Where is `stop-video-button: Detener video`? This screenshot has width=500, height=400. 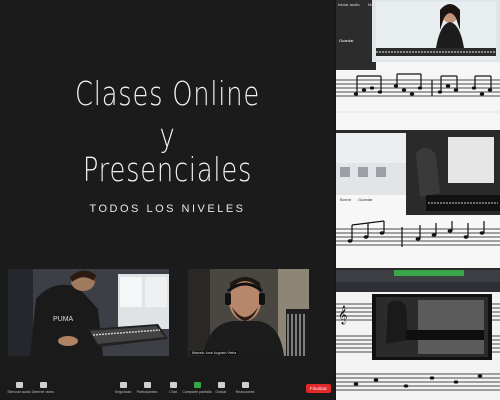 stop-video-button: Detener video is located at coordinates (43, 388).